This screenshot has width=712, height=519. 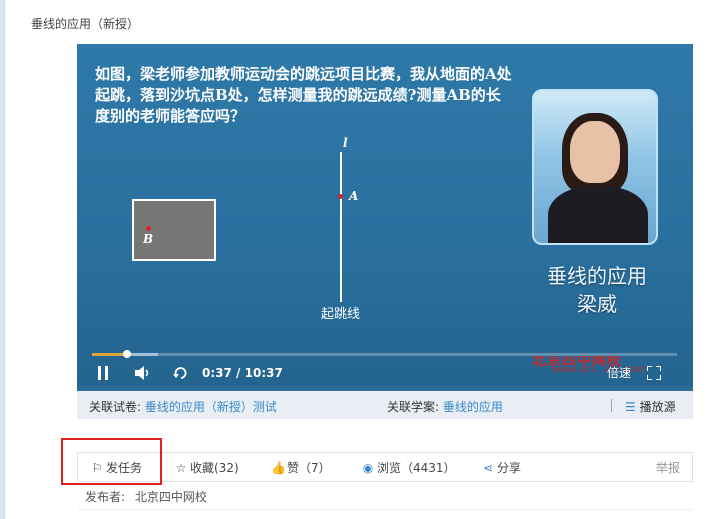 I want to click on highlight-annotation, so click(x=111, y=461).